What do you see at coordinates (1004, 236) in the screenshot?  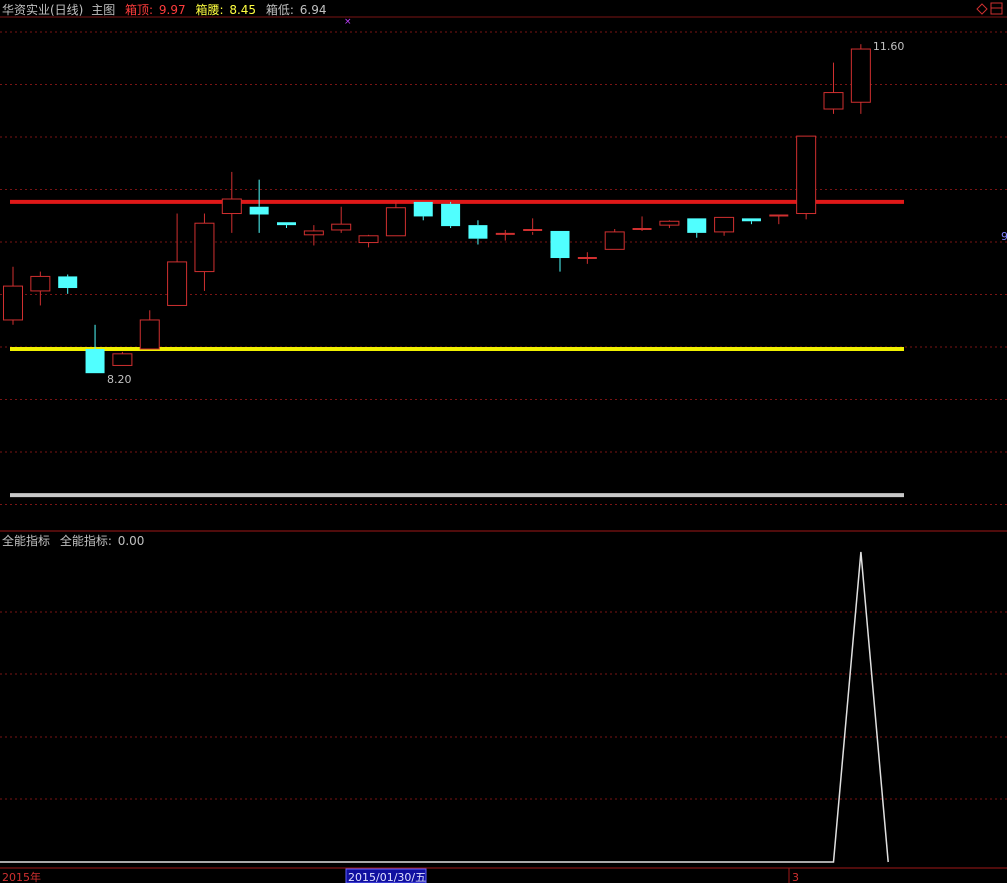 I see `right-edge-mark: 9` at bounding box center [1004, 236].